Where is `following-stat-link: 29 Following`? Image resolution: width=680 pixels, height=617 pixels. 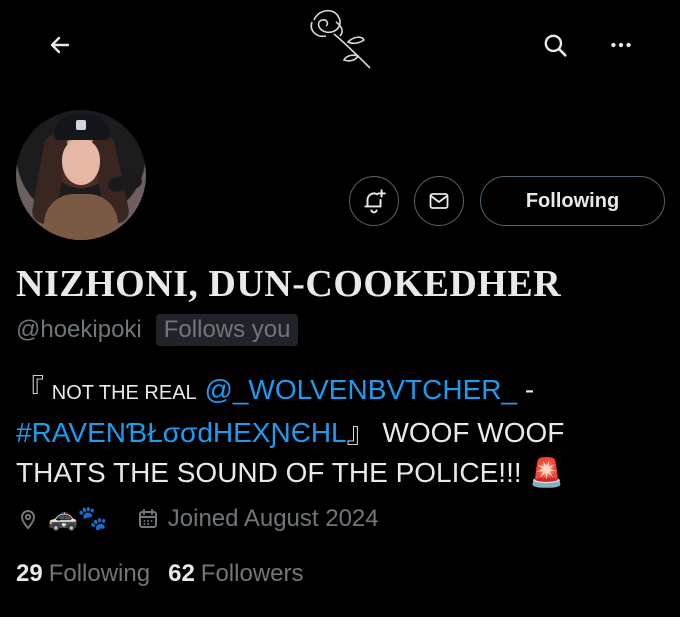
following-stat-link: 29 Following is located at coordinates (83, 574).